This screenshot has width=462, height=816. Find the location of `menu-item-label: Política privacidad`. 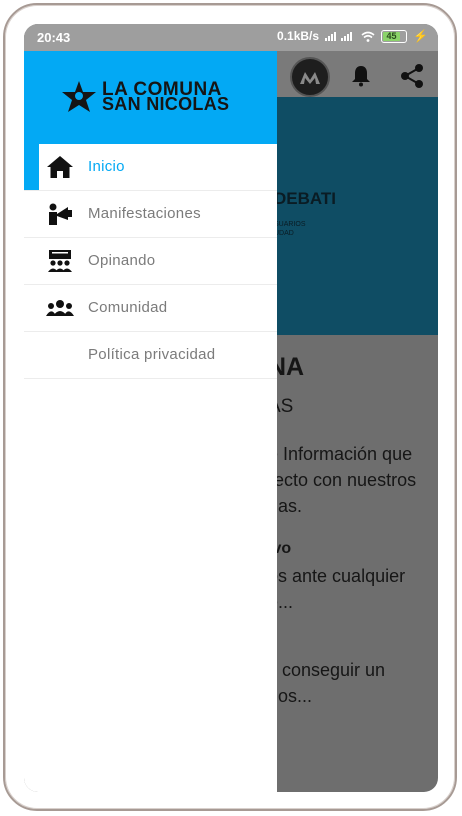

menu-item-label: Política privacidad is located at coordinates (152, 354).